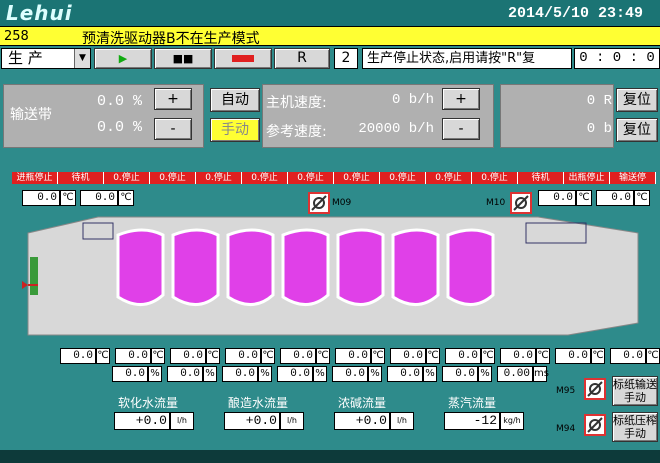 The width and height of the screenshot is (660, 463). What do you see at coordinates (311, 178) in the screenshot?
I see `zone-status-6: 0.停止` at bounding box center [311, 178].